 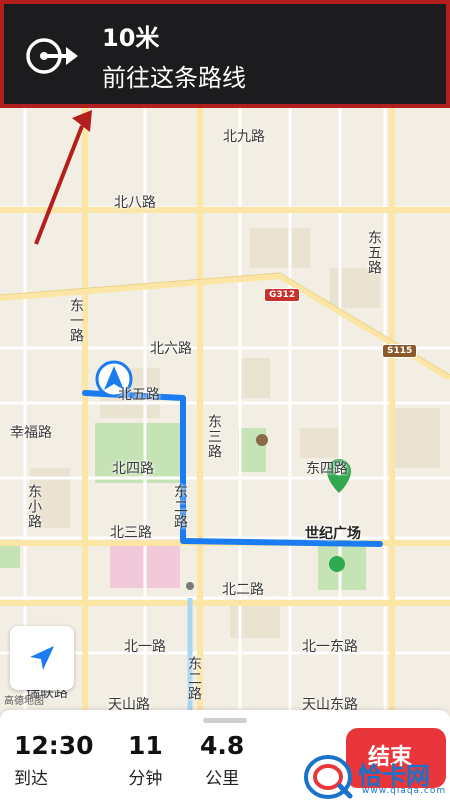 I want to click on road-label: 北一路, so click(x=145, y=647).